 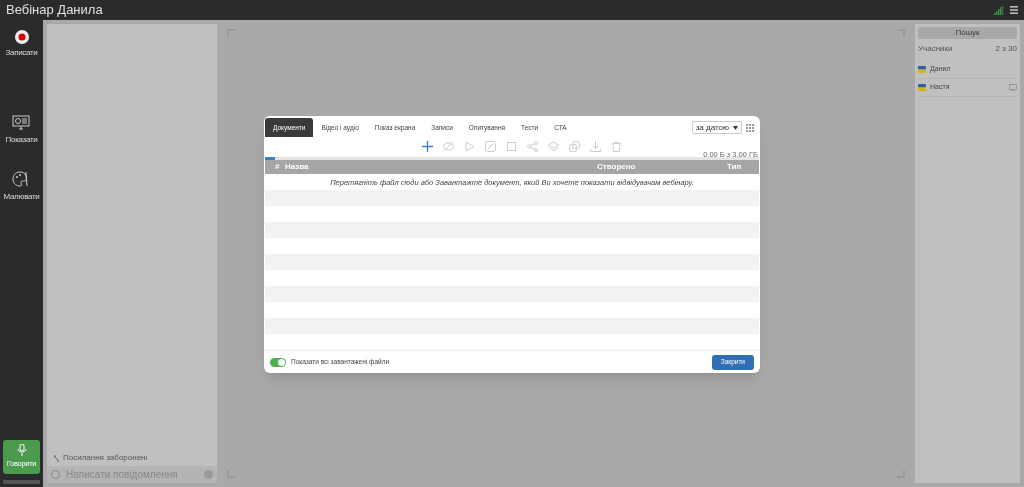 I want to click on copy-icon, so click(x=574, y=146).